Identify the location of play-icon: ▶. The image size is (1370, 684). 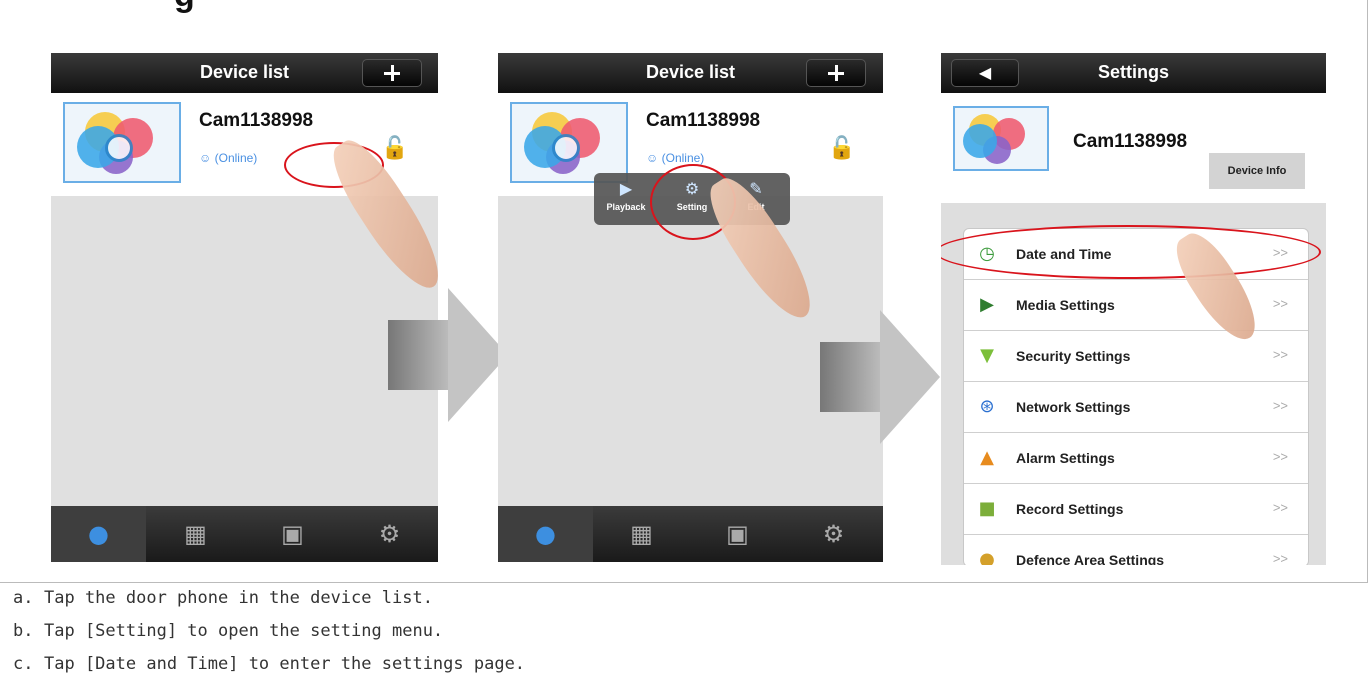
(626, 188).